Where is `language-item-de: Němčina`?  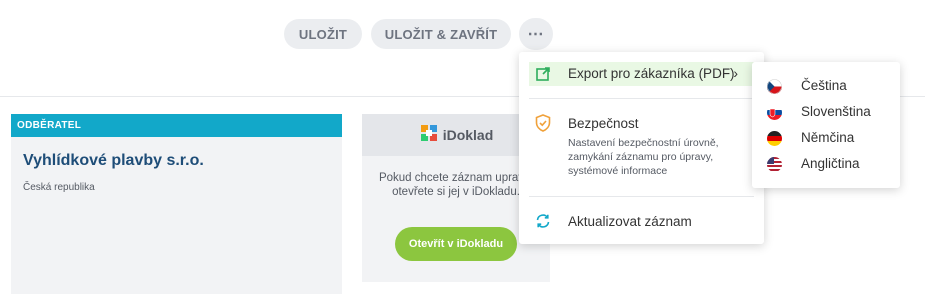
language-item-de: Němčina is located at coordinates (826, 138).